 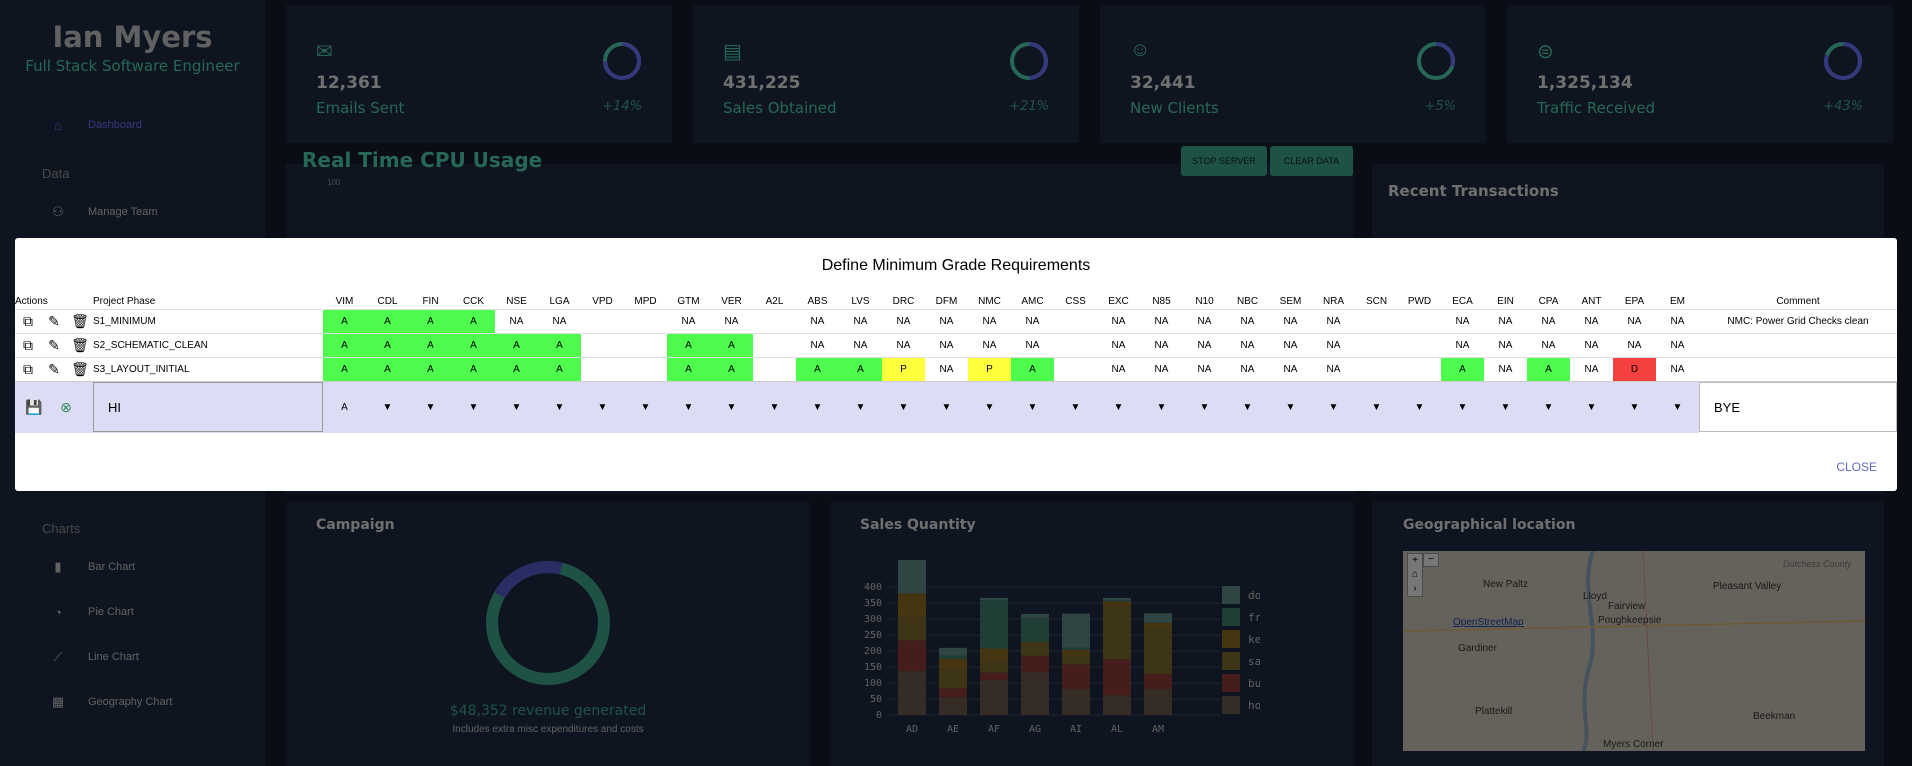 What do you see at coordinates (1075, 301) in the screenshot?
I see `header-css: CSS` at bounding box center [1075, 301].